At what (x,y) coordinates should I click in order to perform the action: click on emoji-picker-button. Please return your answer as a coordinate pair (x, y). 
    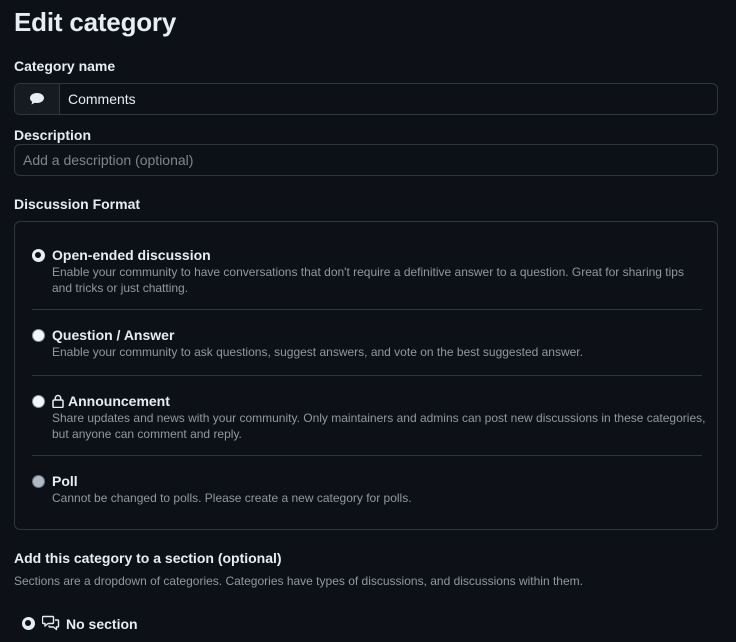
    Looking at the image, I should click on (37, 99).